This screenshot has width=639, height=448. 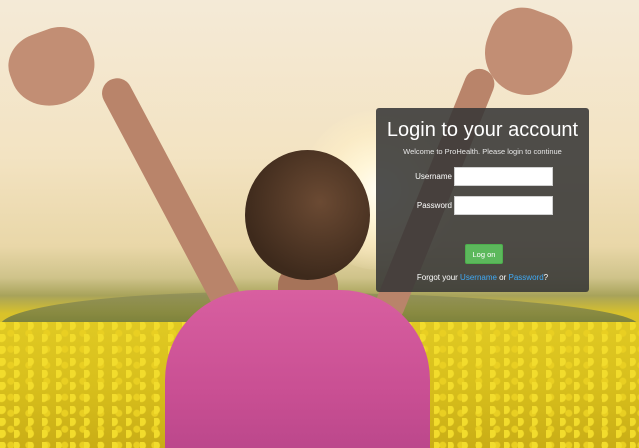 I want to click on log-on-button: Log on, so click(x=484, y=254).